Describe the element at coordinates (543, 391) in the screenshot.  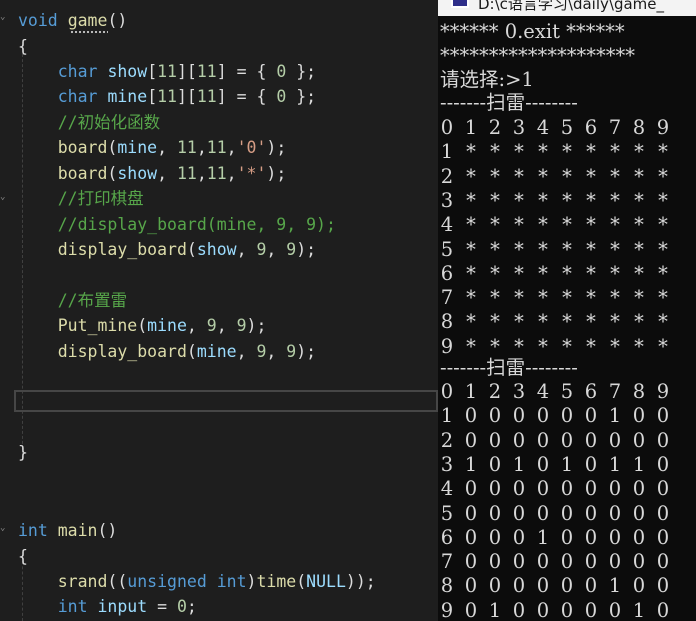
I see `board-cell: 4` at that location.